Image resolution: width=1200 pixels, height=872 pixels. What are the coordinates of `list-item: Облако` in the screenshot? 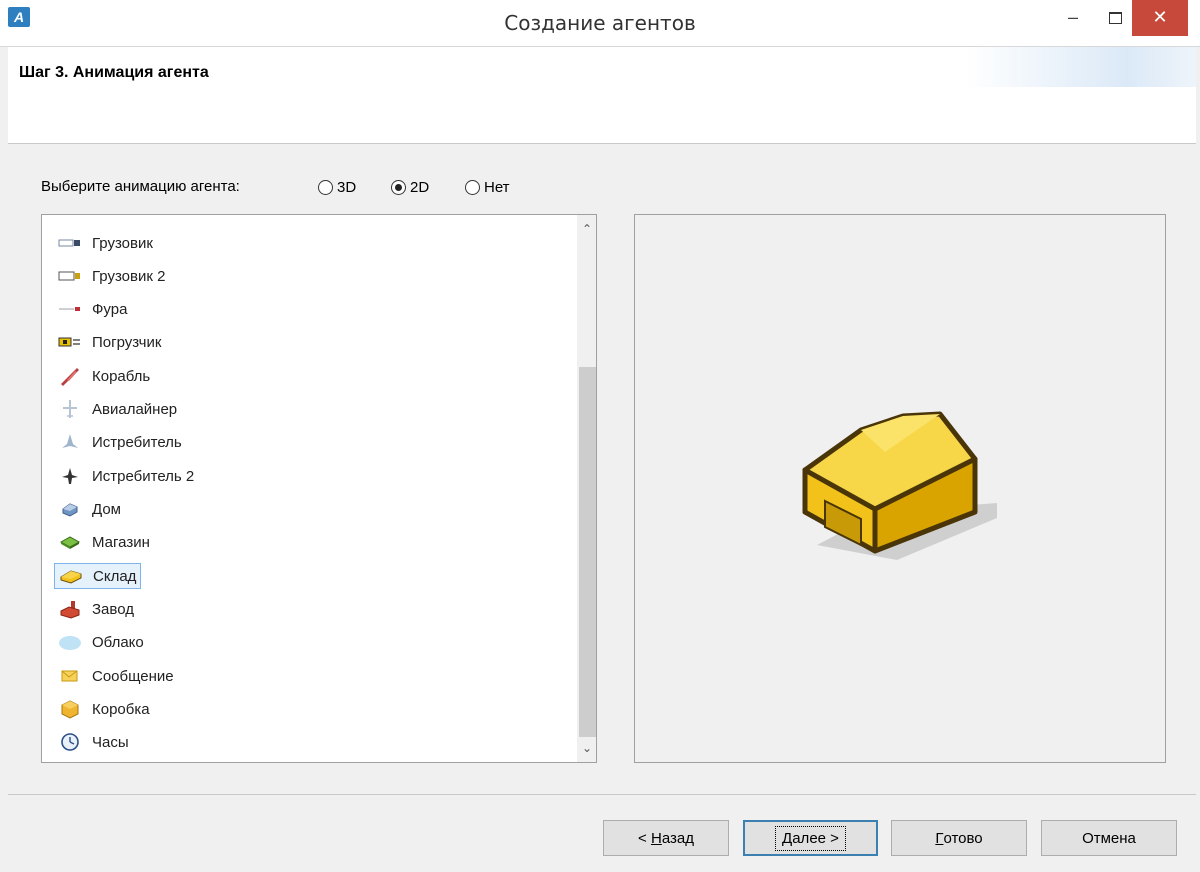 It's located at (101, 642).